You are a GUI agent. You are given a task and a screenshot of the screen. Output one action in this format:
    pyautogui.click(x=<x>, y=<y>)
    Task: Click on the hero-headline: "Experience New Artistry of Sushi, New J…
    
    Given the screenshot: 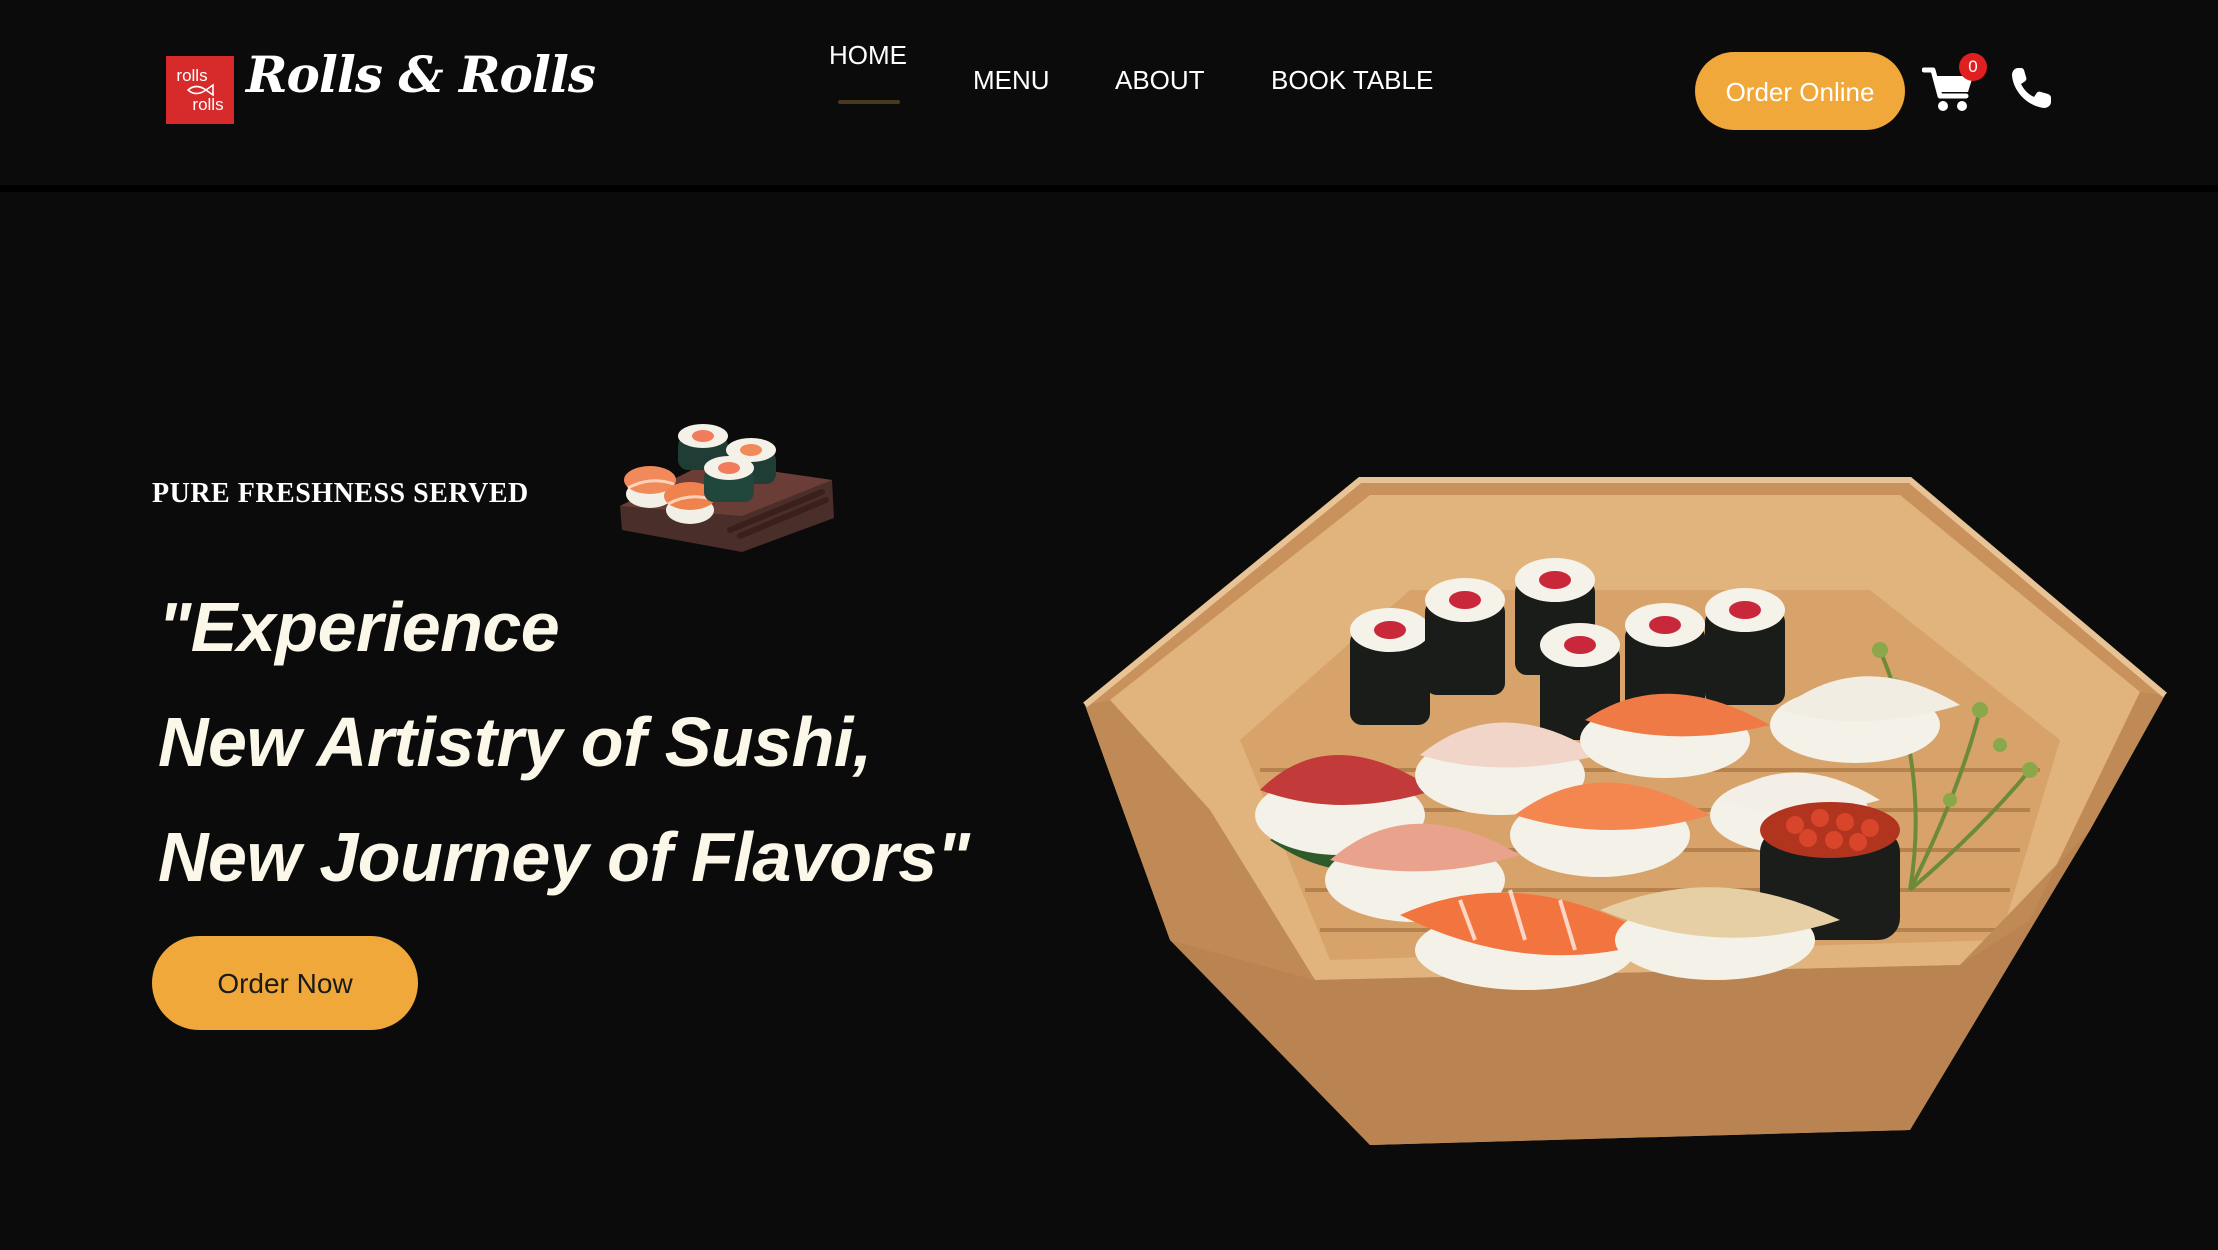 What is the action you would take?
    pyautogui.click(x=564, y=742)
    